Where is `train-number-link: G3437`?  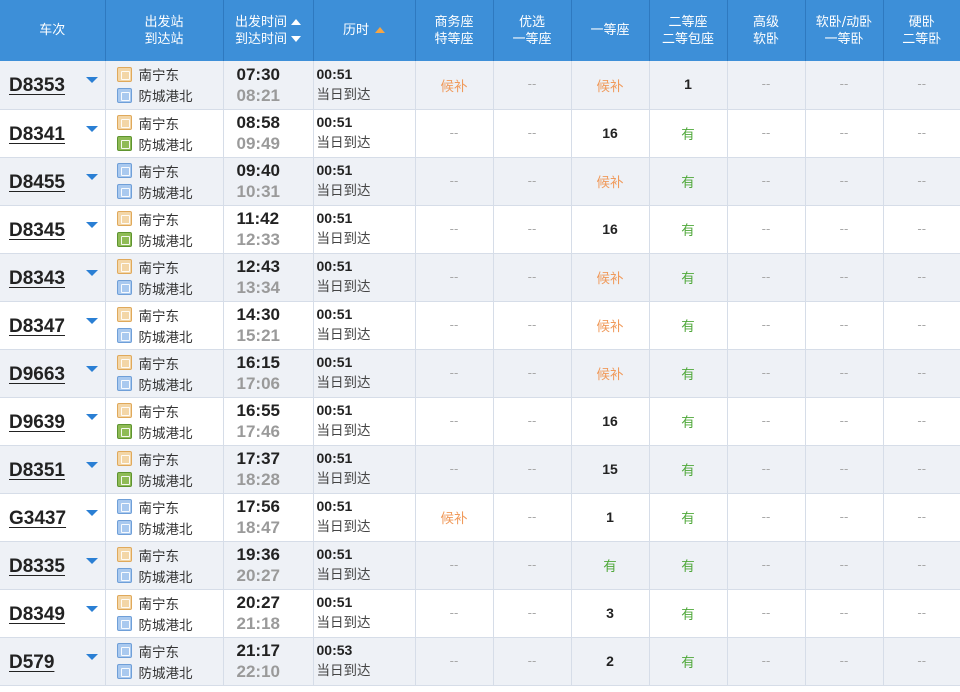 train-number-link: G3437 is located at coordinates (37, 519).